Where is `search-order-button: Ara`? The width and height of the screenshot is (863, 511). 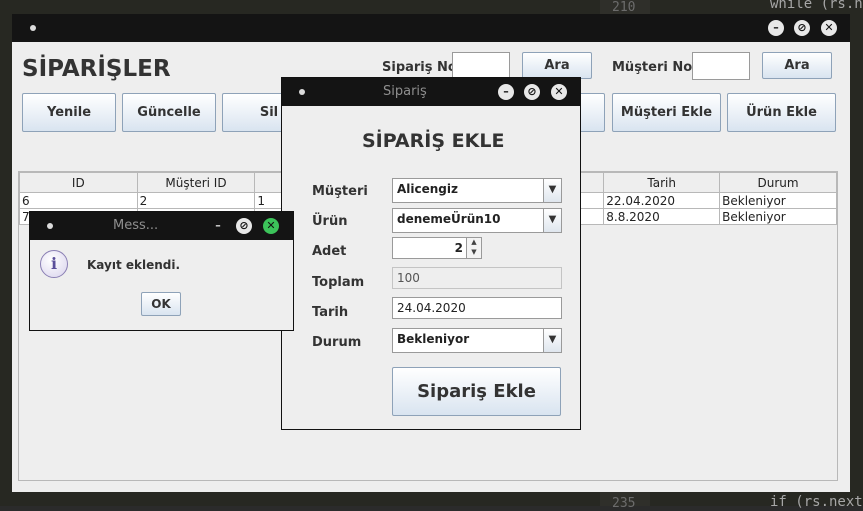
search-order-button: Ara is located at coordinates (557, 65).